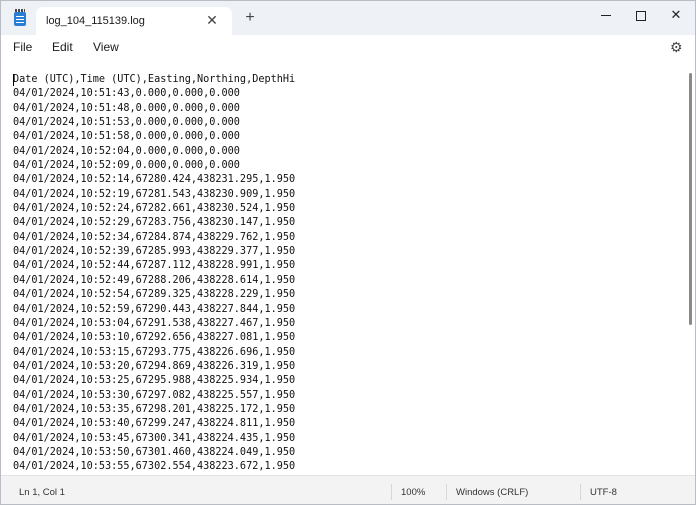 The width and height of the screenshot is (696, 505). Describe the element at coordinates (95, 21) in the screenshot. I see `tab-title: log_104_115139.log` at that location.